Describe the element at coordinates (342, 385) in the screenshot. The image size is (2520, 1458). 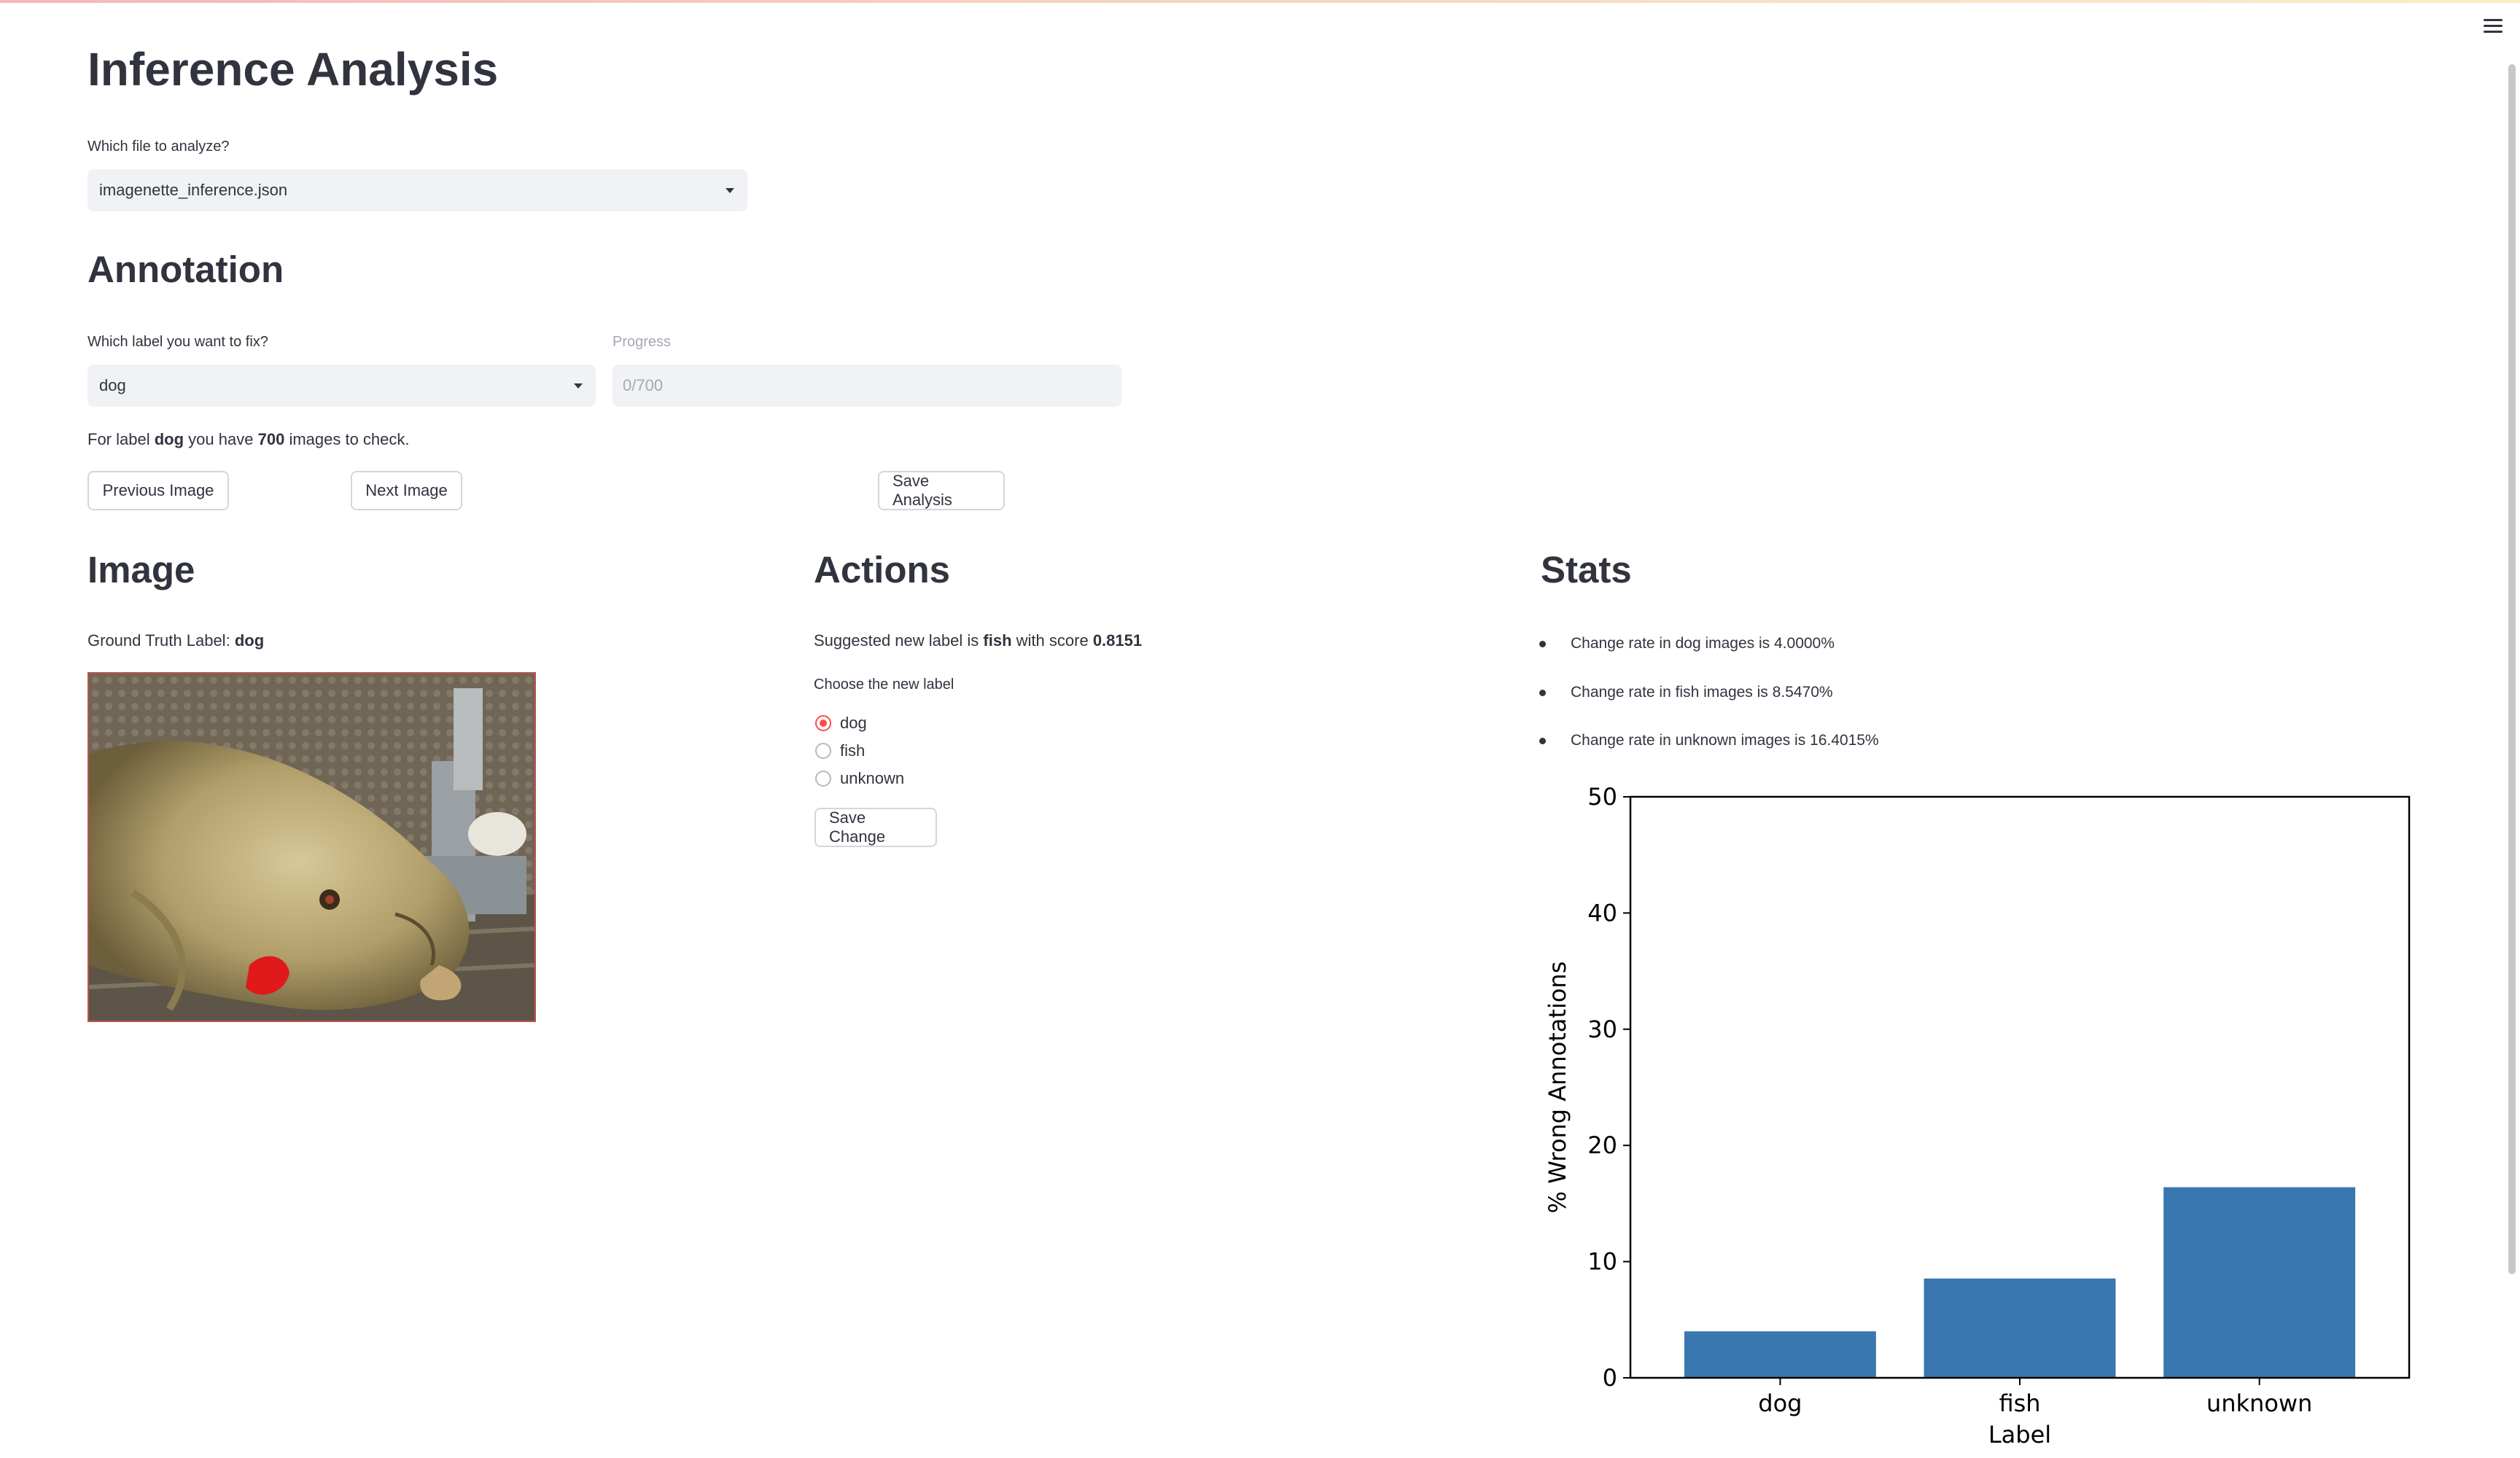
I see `label-select: dog` at that location.